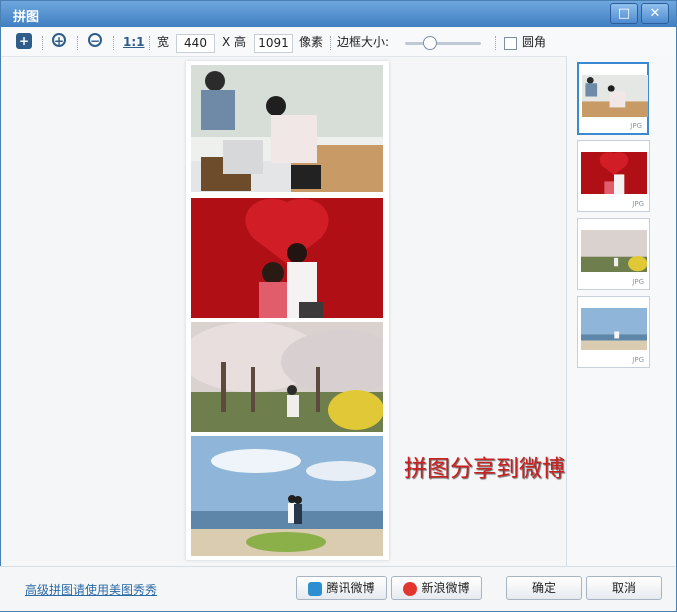  I want to click on title-bar: 拼图 □ ✕, so click(338, 14).